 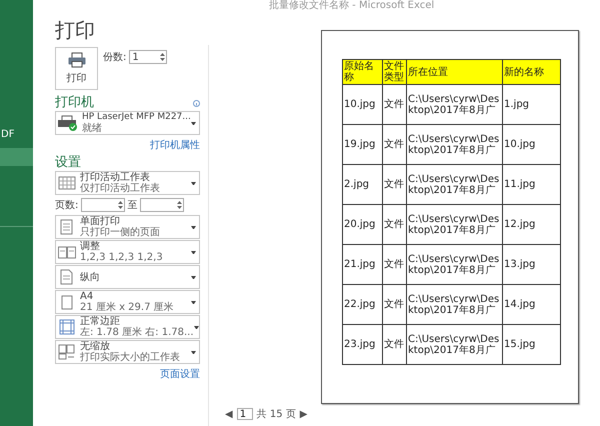 I want to click on printer-icon, so click(x=77, y=60).